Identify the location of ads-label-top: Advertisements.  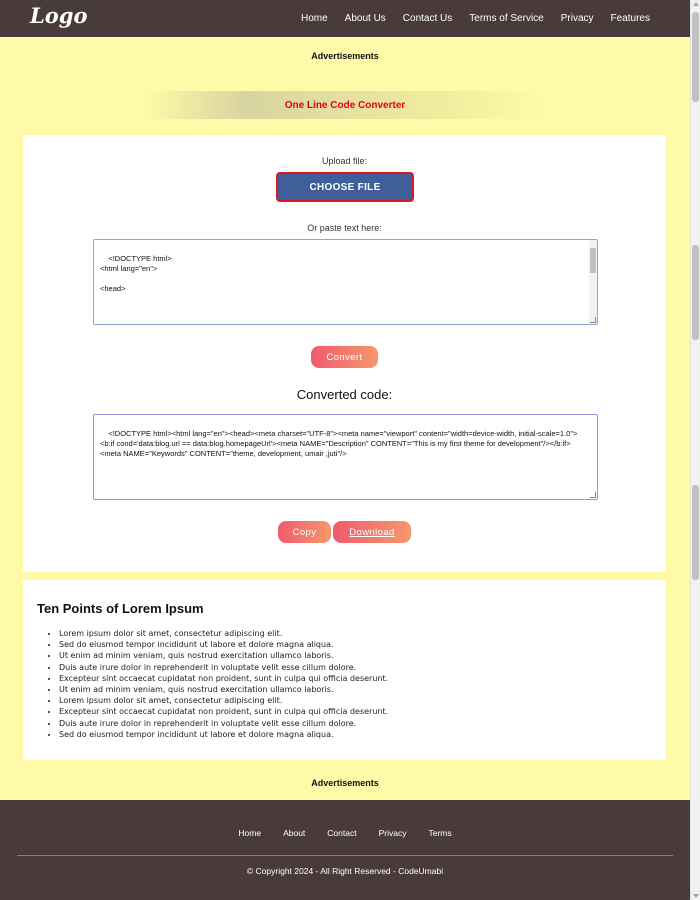
(345, 56).